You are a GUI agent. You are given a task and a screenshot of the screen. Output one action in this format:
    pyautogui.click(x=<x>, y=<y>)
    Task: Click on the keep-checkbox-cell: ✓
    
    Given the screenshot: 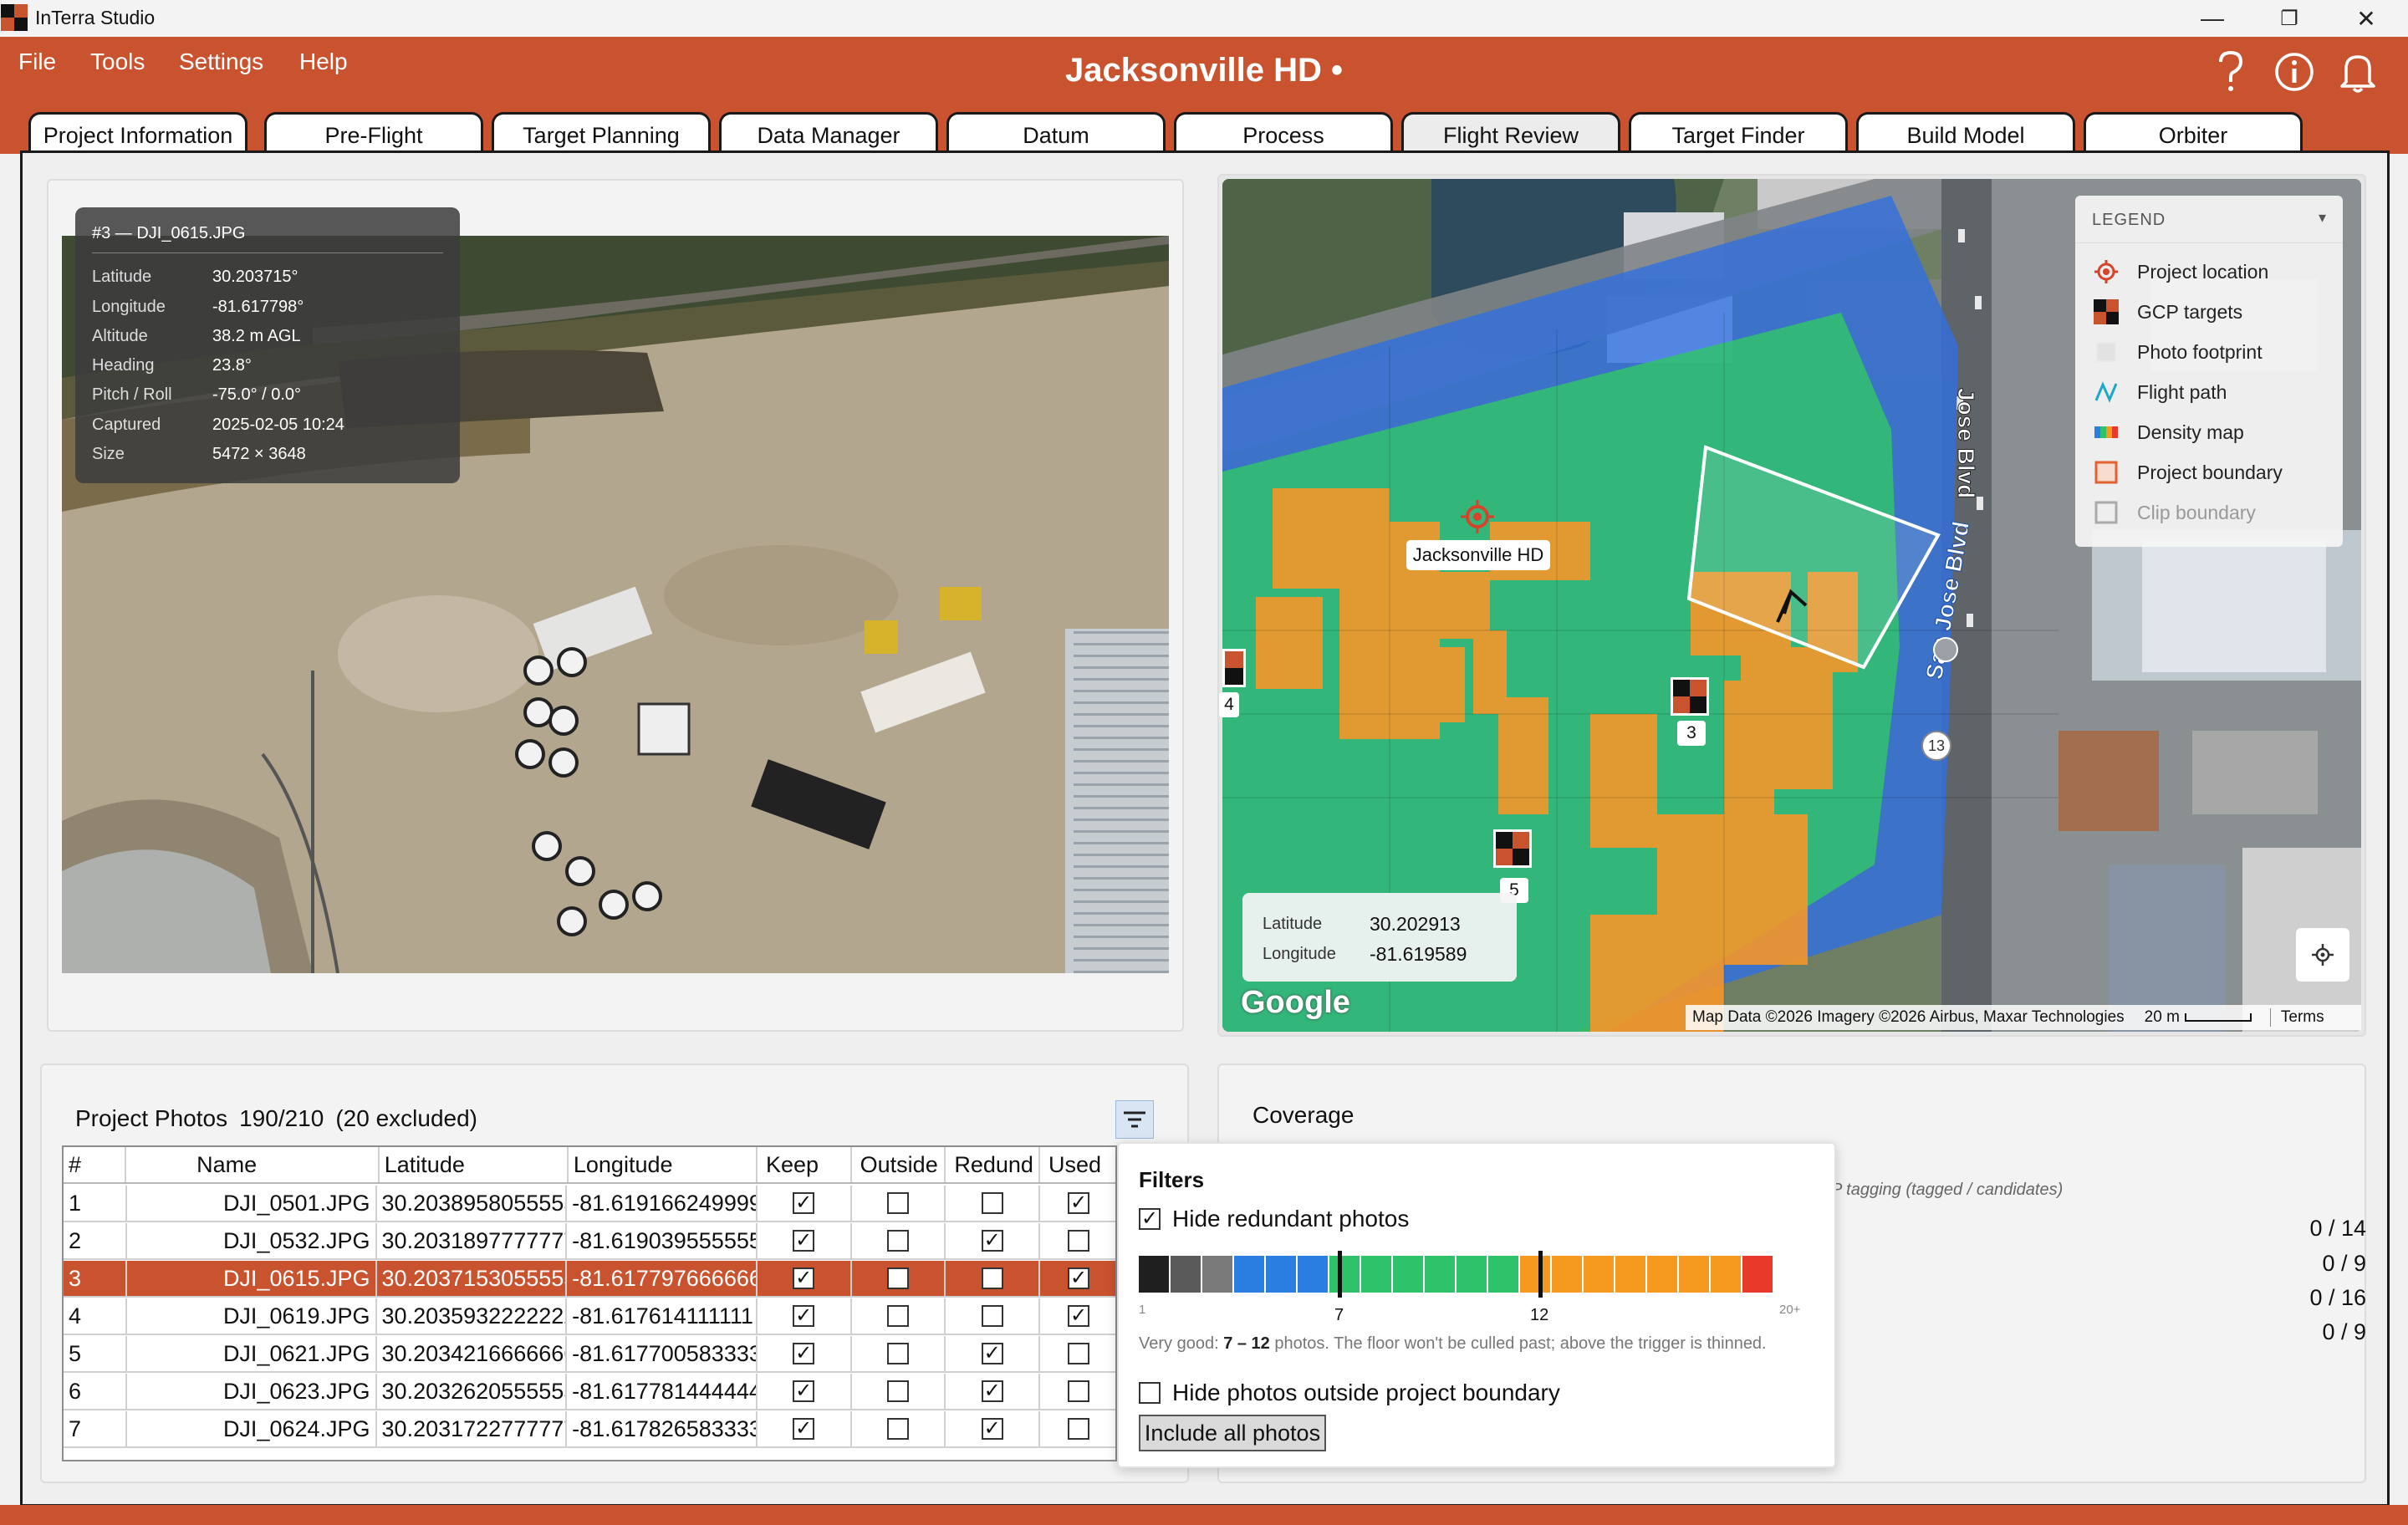 What is the action you would take?
    pyautogui.click(x=805, y=1428)
    